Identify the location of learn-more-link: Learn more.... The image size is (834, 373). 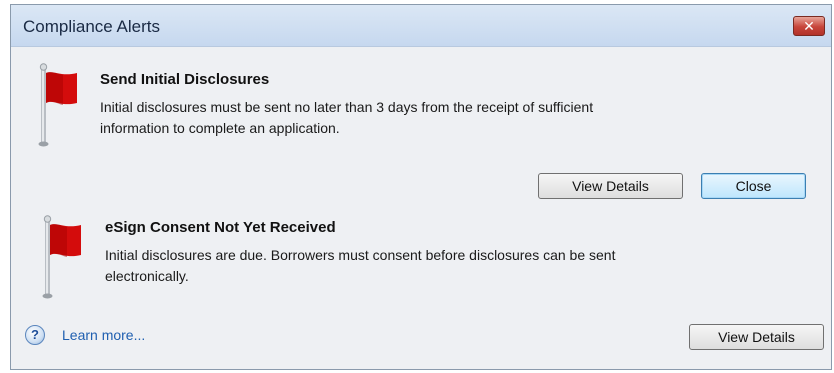
(103, 335).